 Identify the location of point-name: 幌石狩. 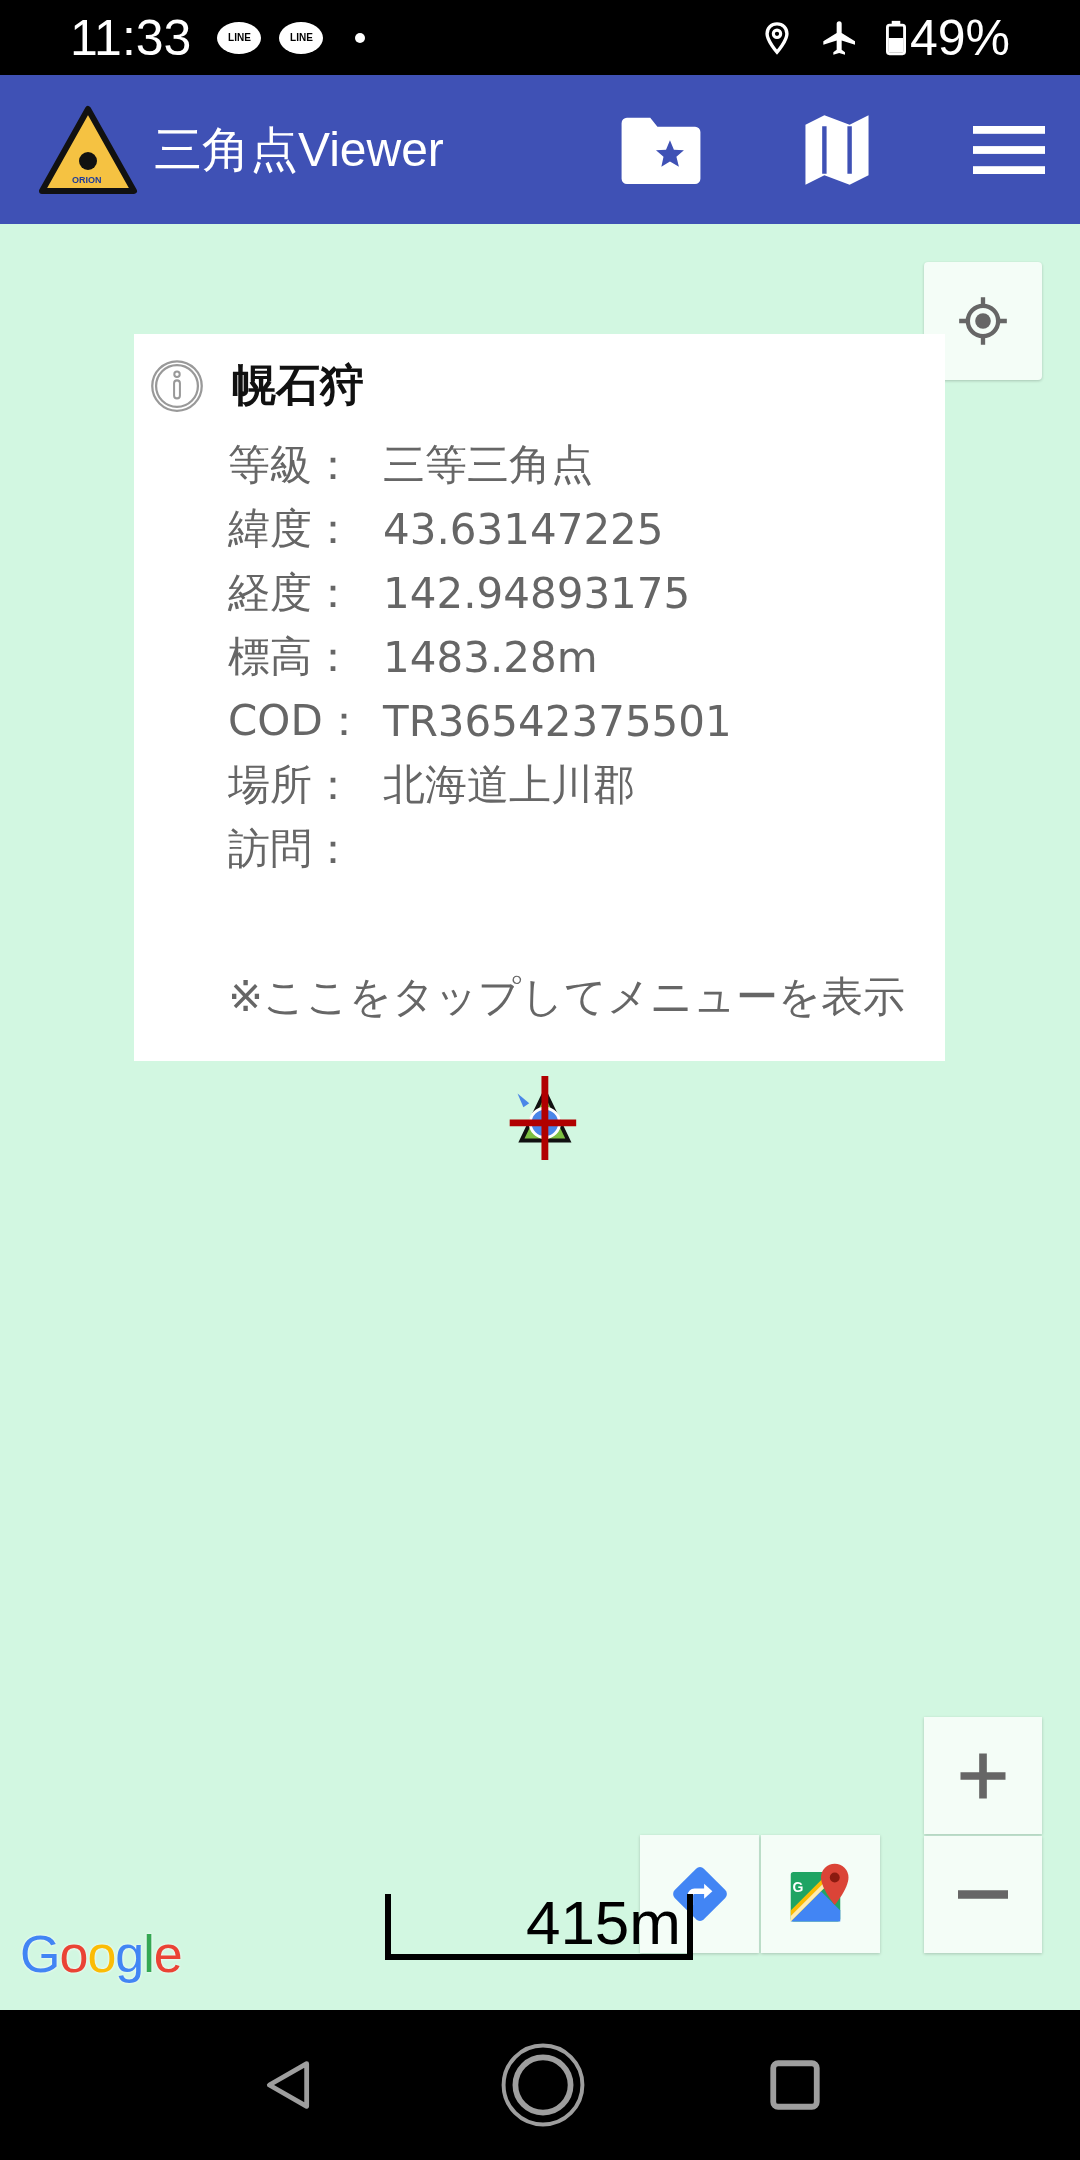
(298, 385).